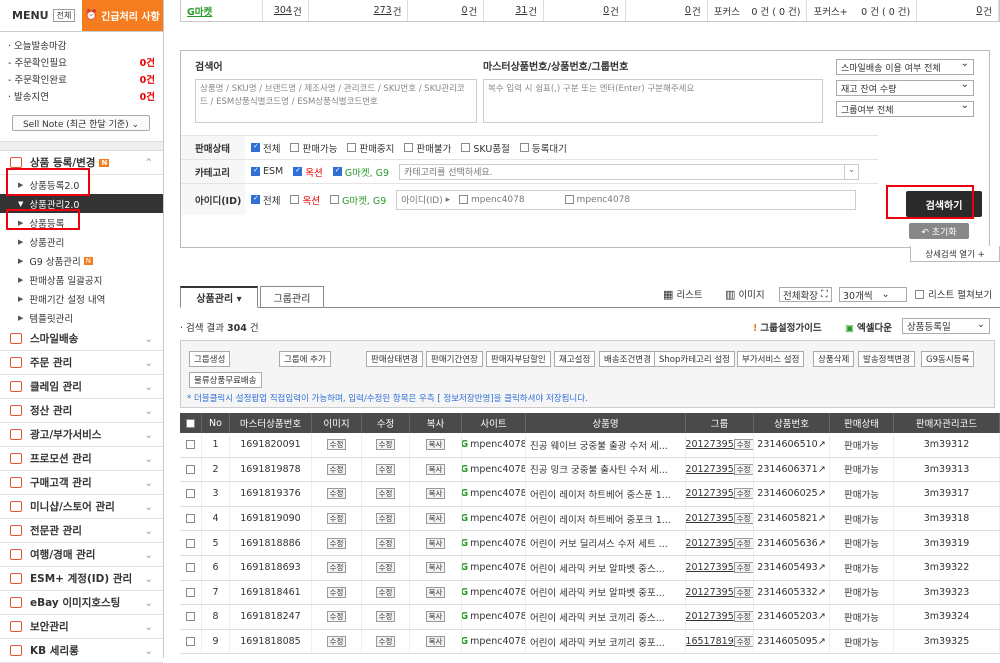 This screenshot has width=1000, height=663. Describe the element at coordinates (758, 10) in the screenshot. I see `summary-cell: 포커스 0 건 ( 0 건)` at that location.